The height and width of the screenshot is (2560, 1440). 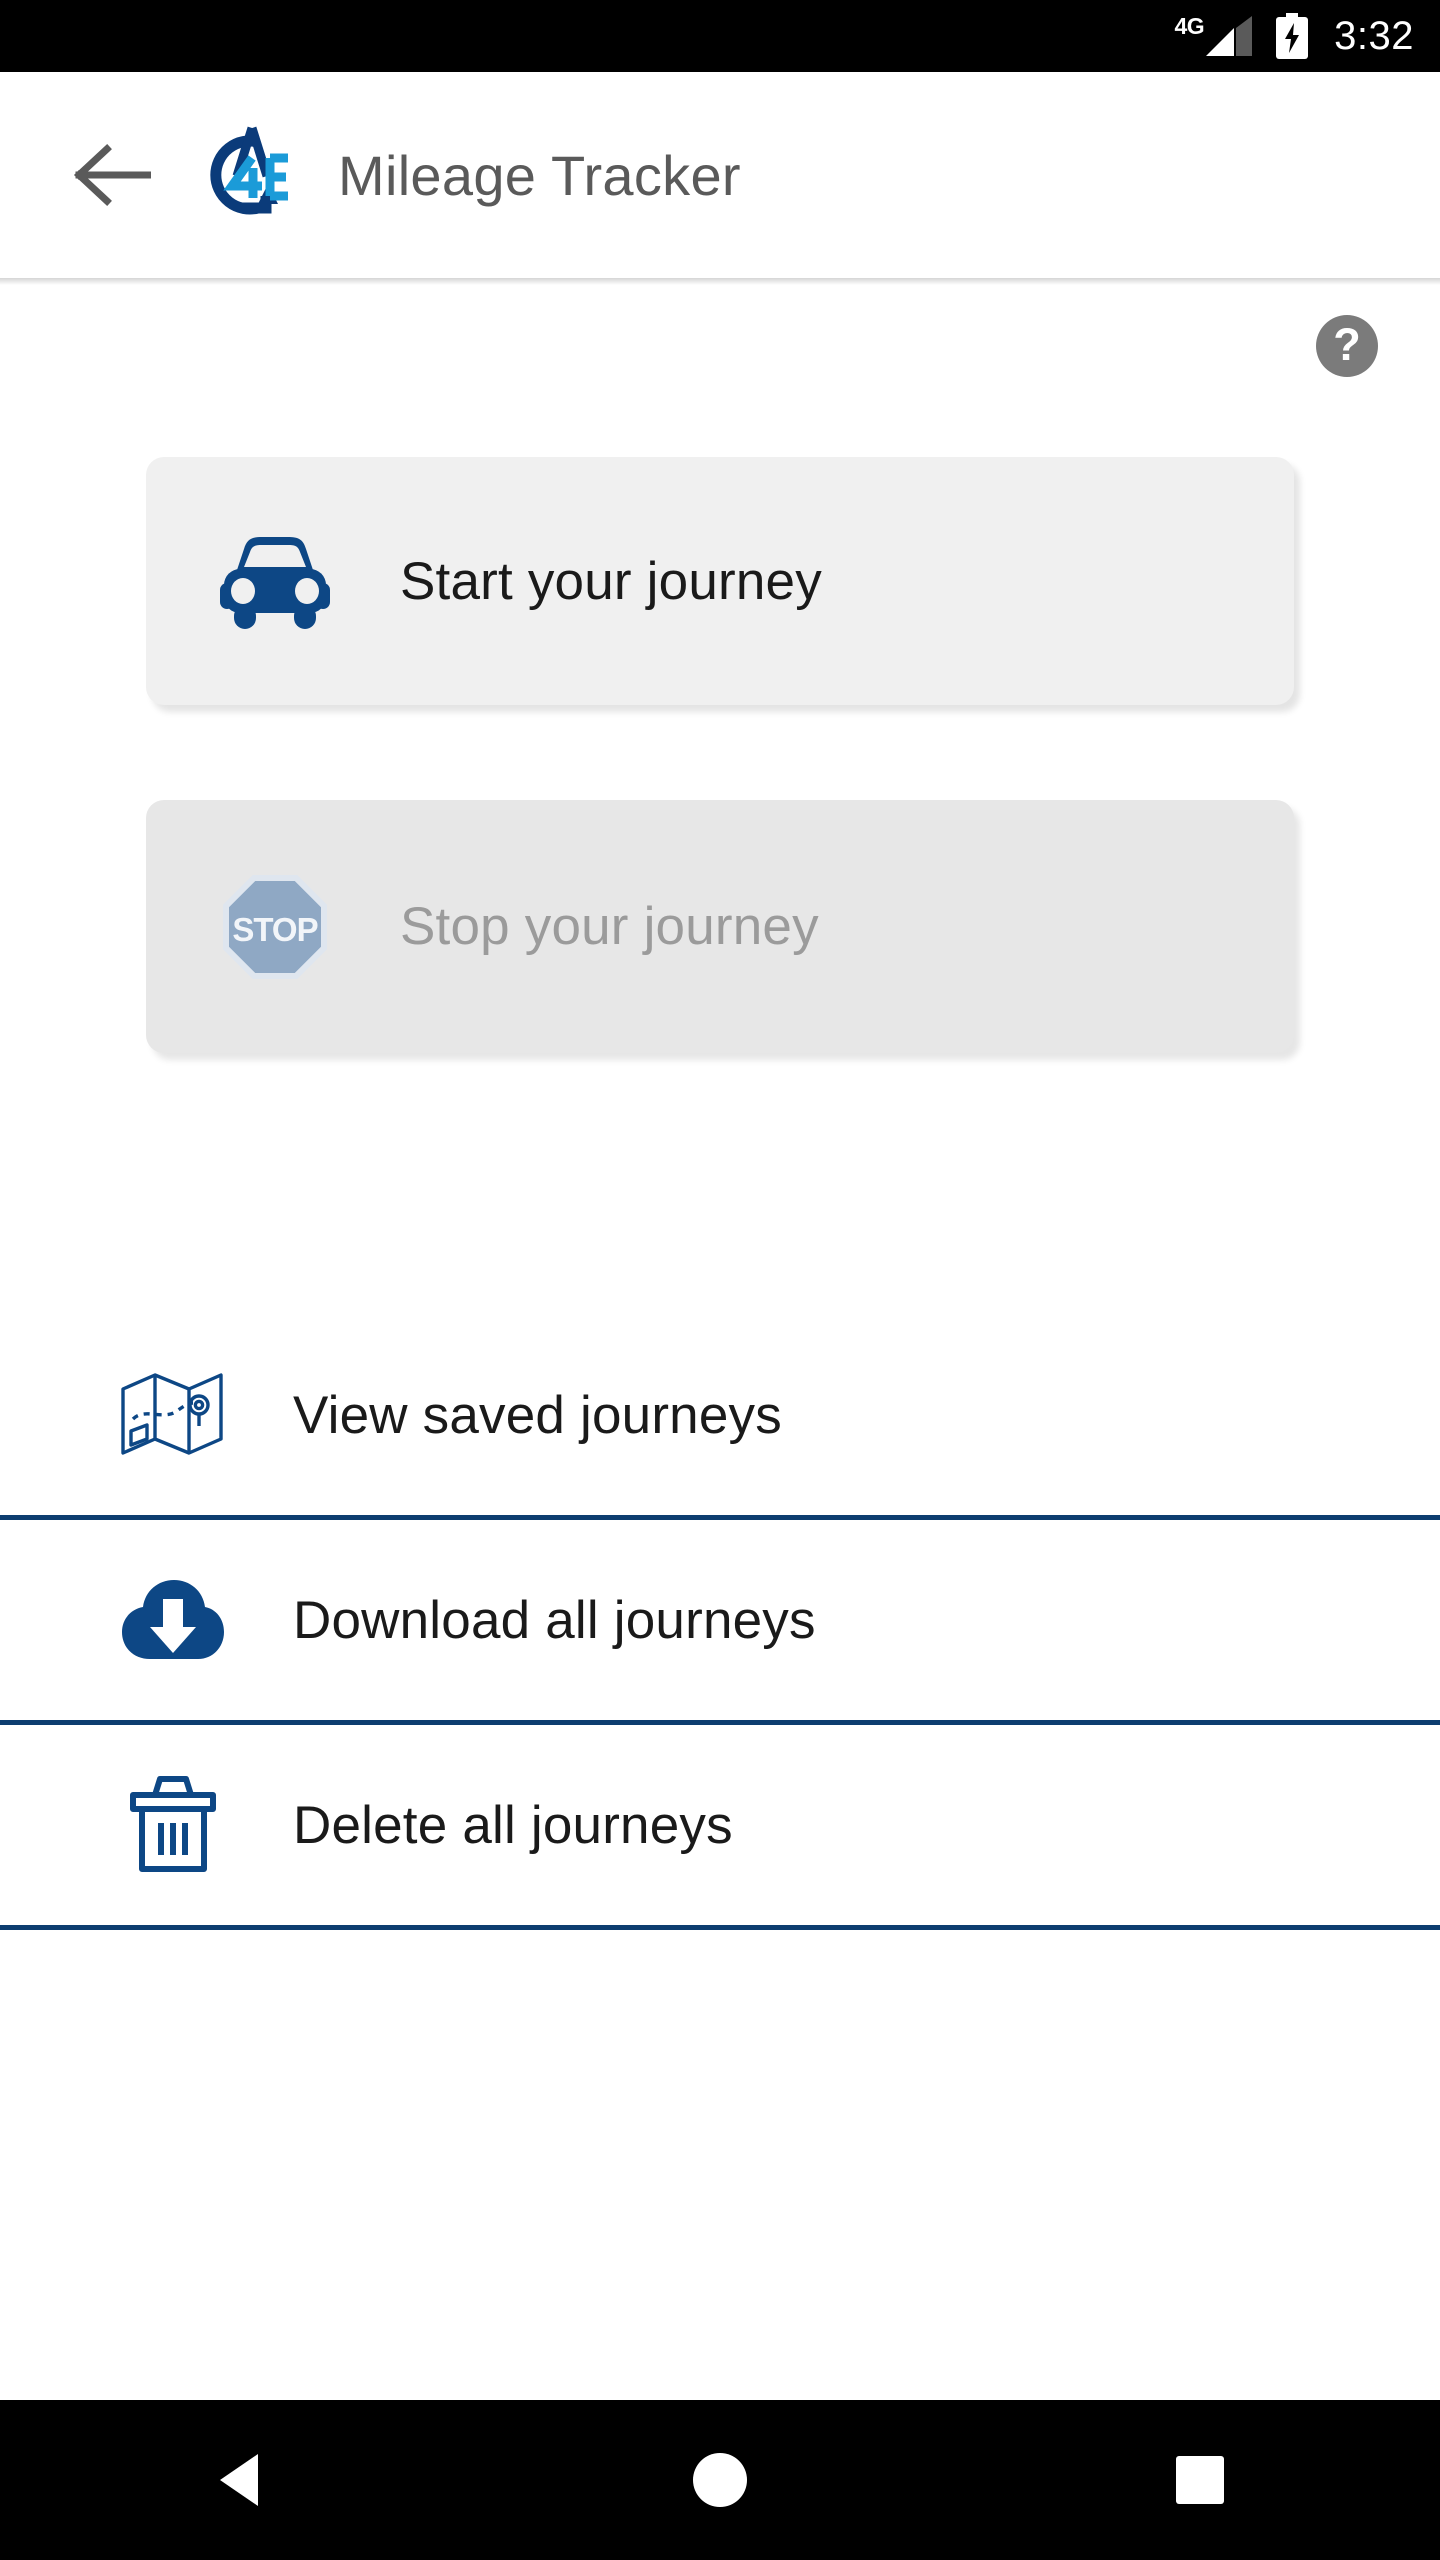 What do you see at coordinates (173, 1825) in the screenshot?
I see `trash-icon` at bounding box center [173, 1825].